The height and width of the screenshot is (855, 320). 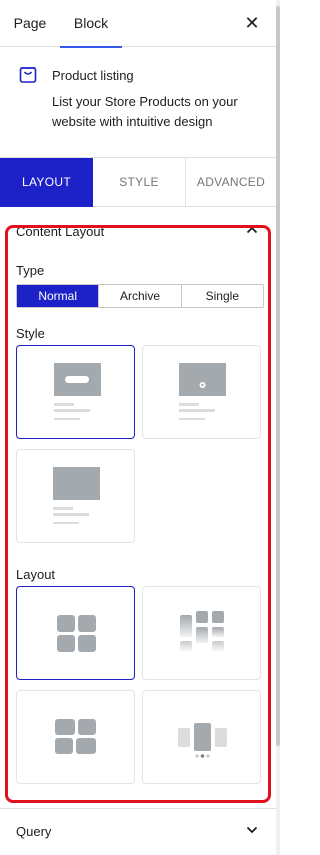 I want to click on sidebar-tabs: Page Block ✕, so click(x=138, y=24).